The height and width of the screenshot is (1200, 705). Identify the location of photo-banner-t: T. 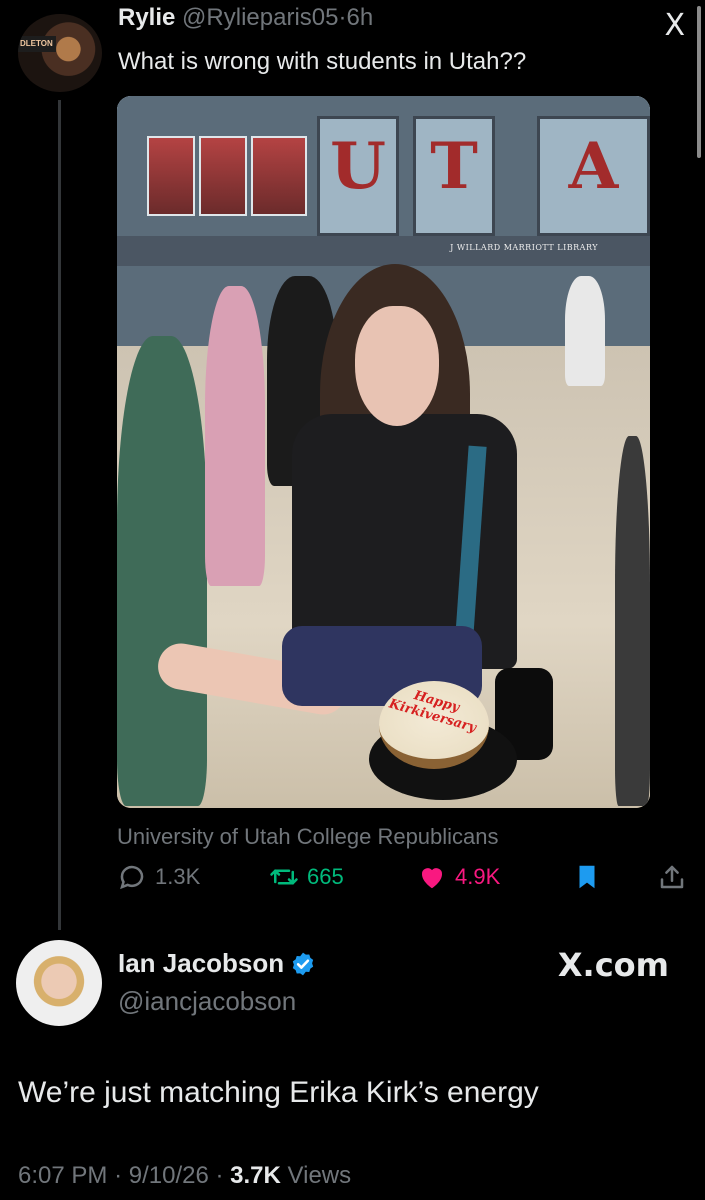
(454, 176).